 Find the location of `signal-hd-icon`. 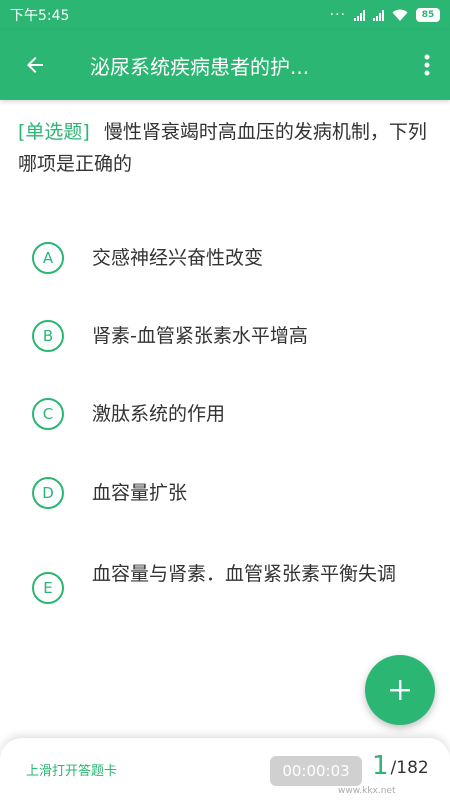

signal-hd-icon is located at coordinates (359, 15).